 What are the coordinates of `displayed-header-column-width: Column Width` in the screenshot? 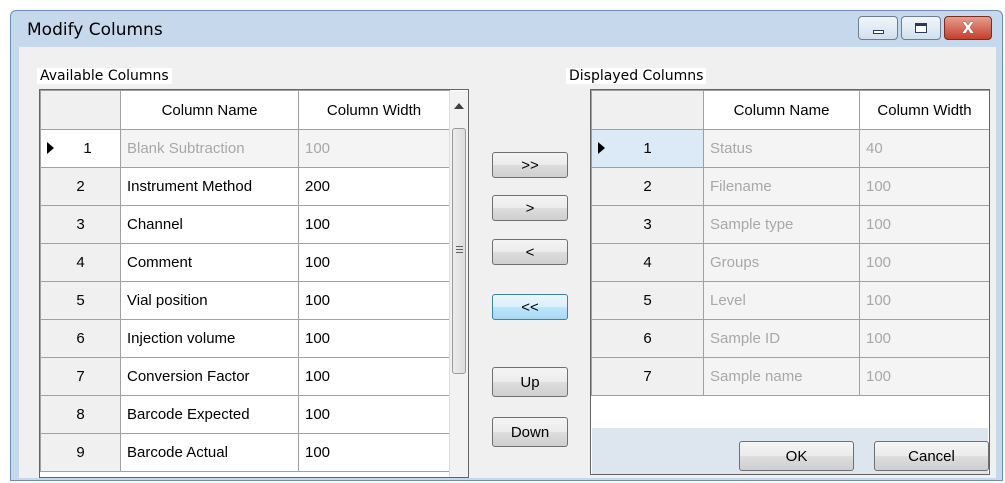 It's located at (924, 110).